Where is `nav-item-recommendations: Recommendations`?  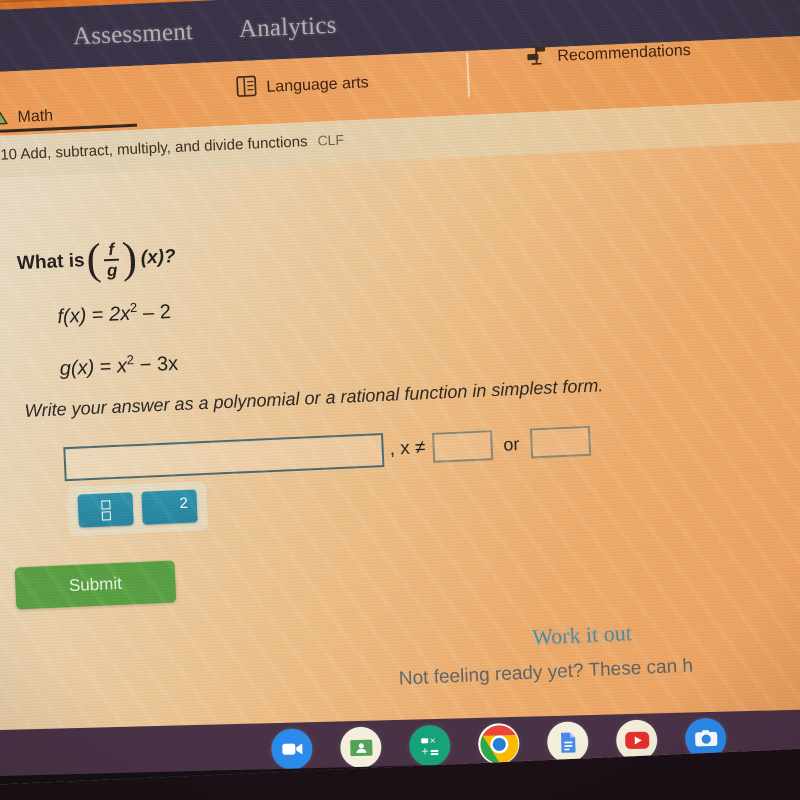
nav-item-recommendations: Recommendations is located at coordinates (608, 54).